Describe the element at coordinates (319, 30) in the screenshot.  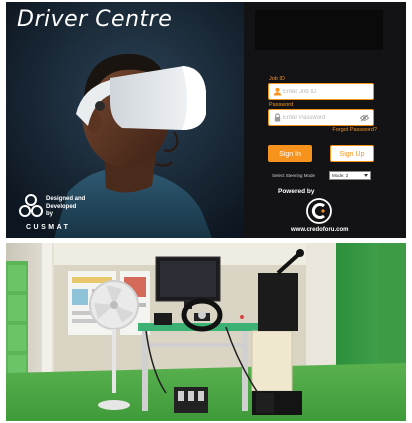
I see `header-placeholder` at that location.